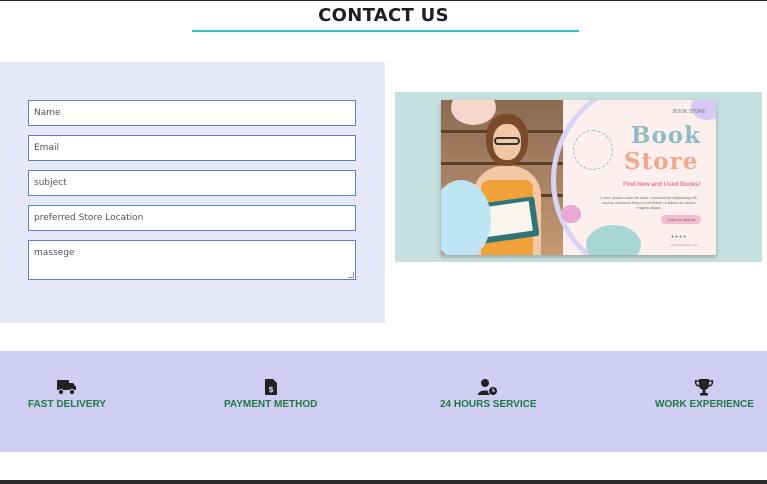 This screenshot has height=484, width=767. What do you see at coordinates (488, 404) in the screenshot?
I see `feature-label: 24 HOURS SERVICE` at bounding box center [488, 404].